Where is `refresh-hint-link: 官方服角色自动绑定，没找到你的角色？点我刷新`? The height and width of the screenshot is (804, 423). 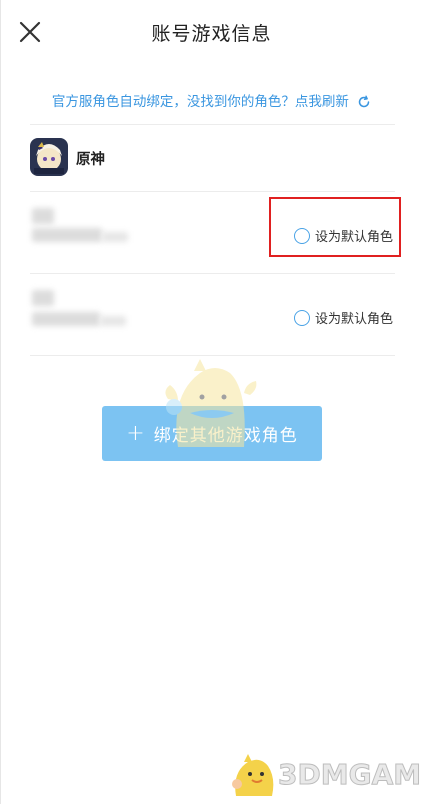
refresh-hint-link: 官方服角色自动绑定，没找到你的角色？点我刷新 is located at coordinates (211, 100).